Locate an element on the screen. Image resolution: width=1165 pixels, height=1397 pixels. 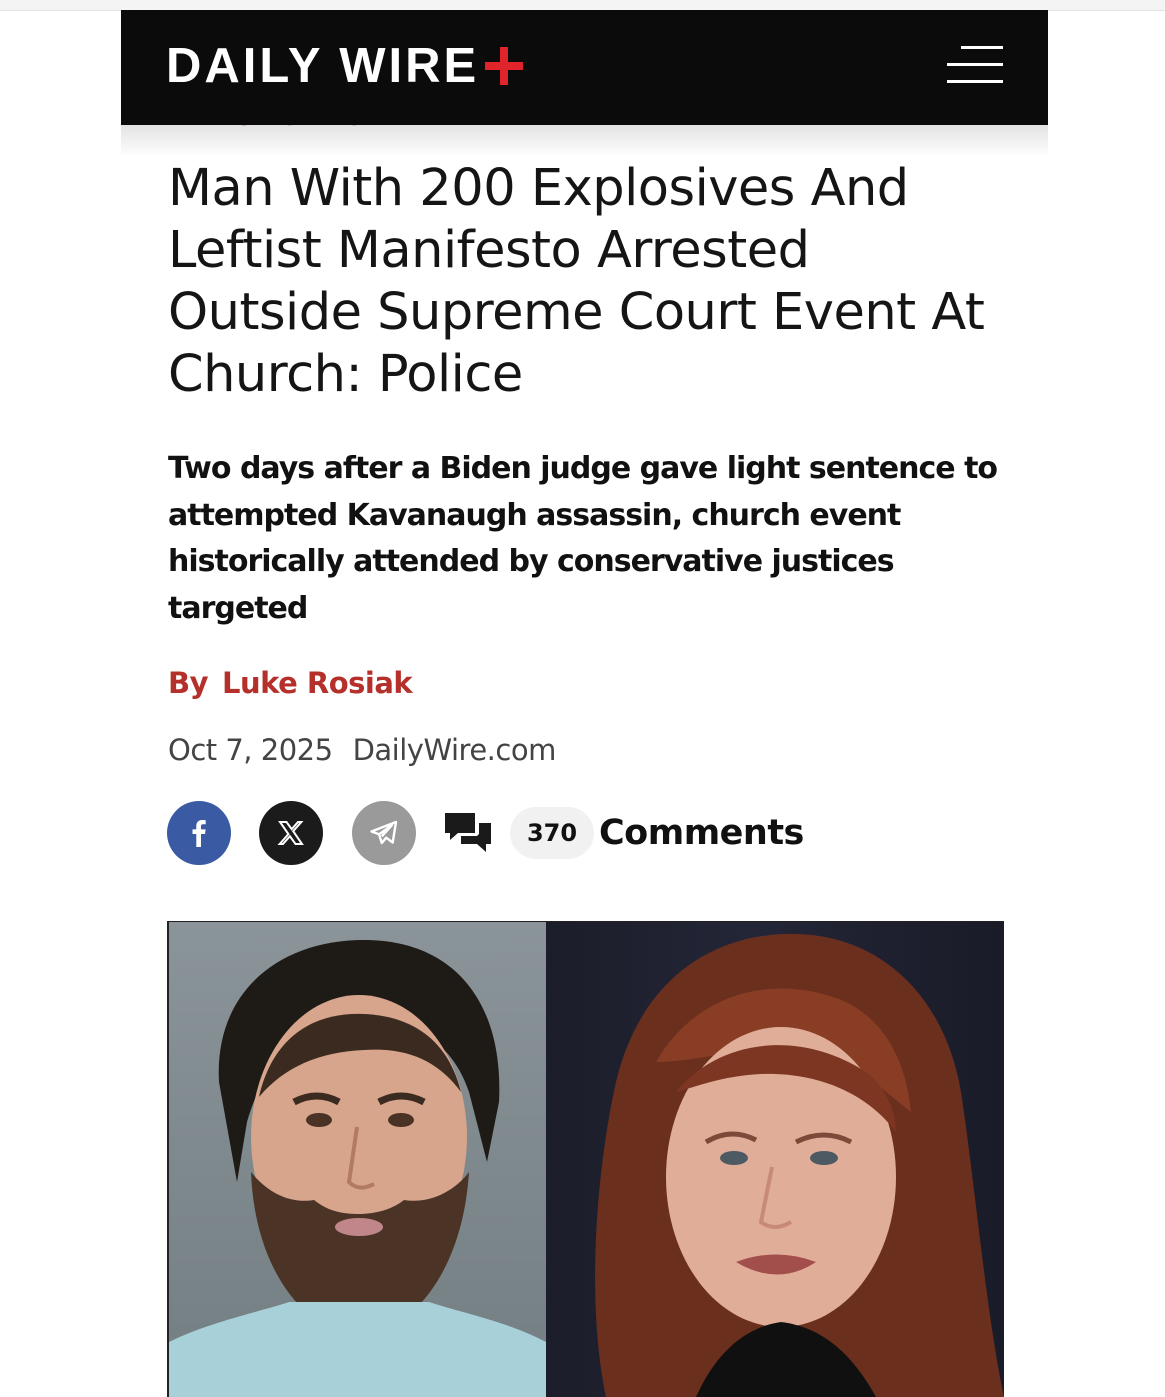
telegram-share-button is located at coordinates (384, 833).